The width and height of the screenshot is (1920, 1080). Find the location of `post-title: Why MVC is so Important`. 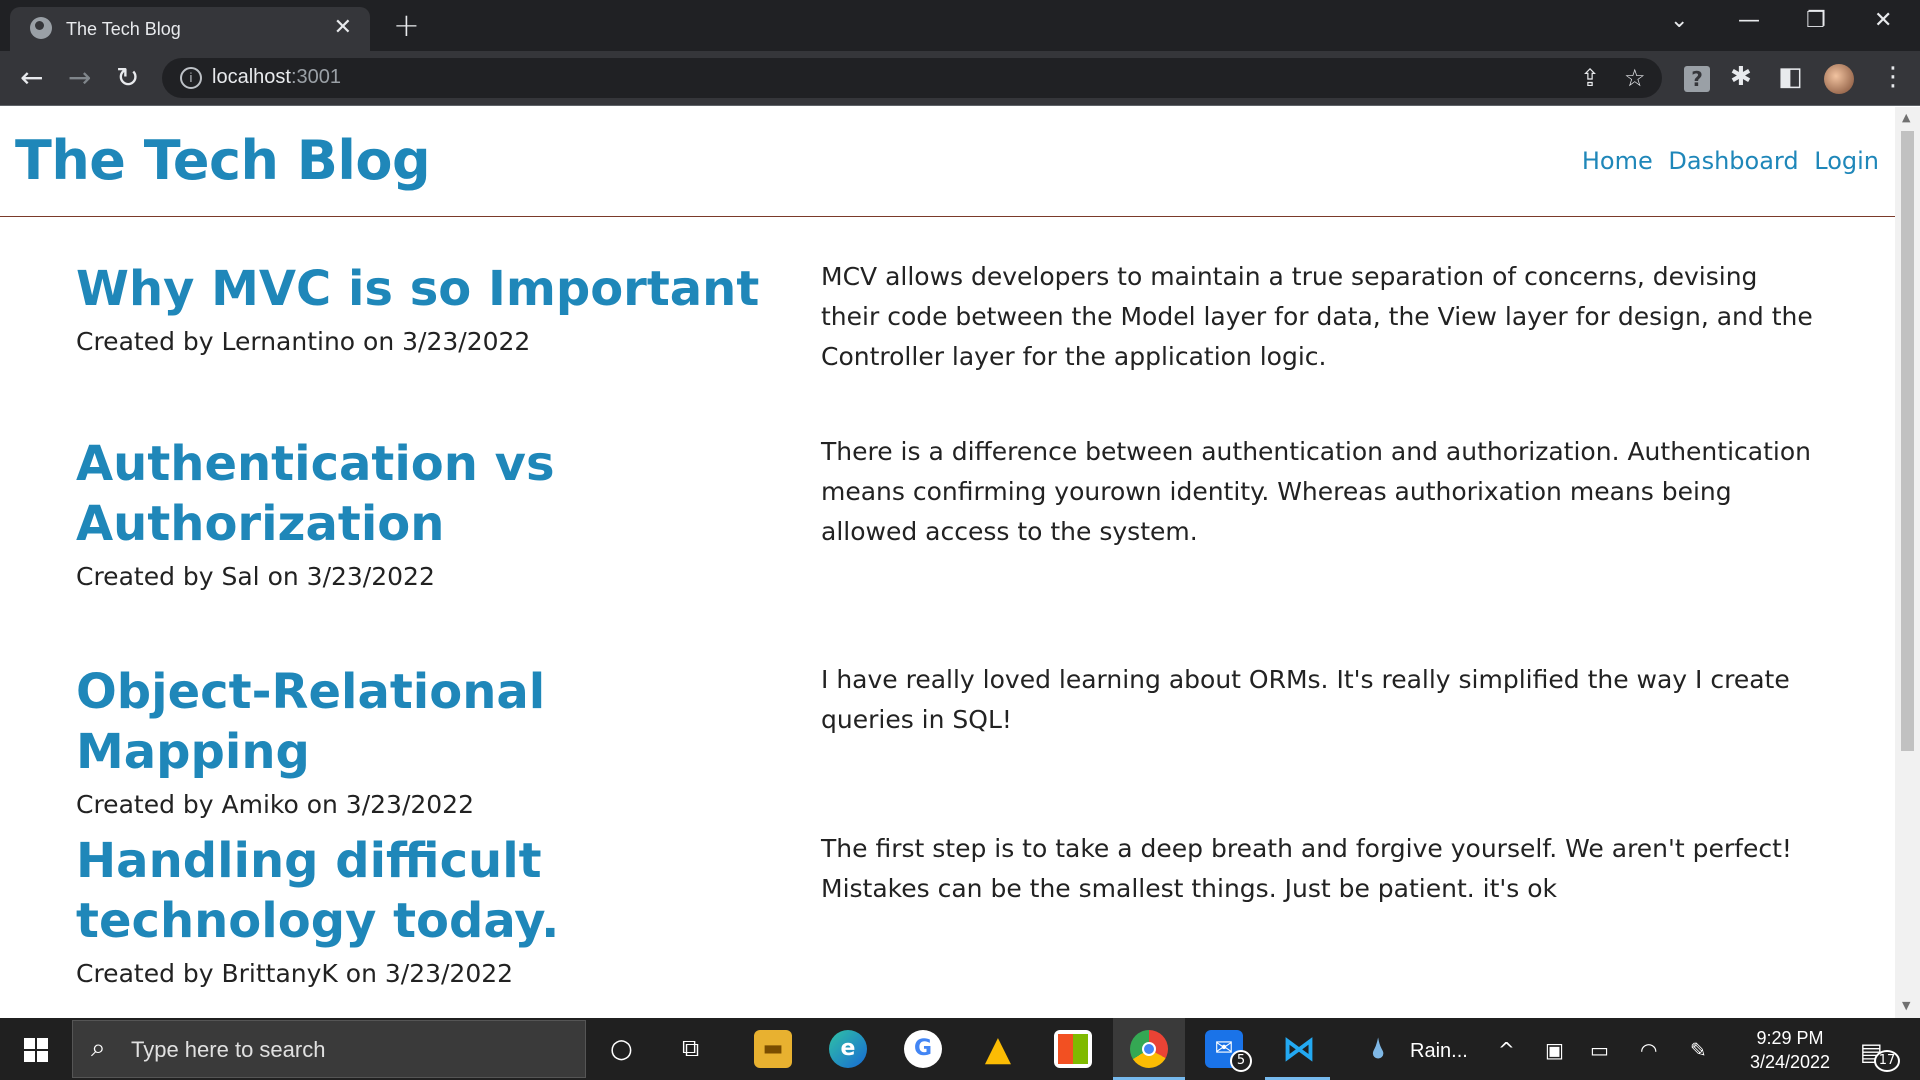

post-title: Why MVC is so Important is located at coordinates (426, 289).